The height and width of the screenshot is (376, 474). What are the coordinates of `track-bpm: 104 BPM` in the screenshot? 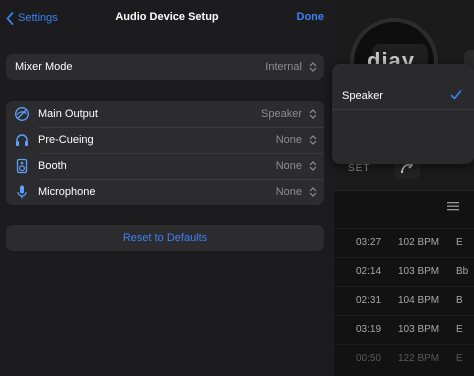 It's located at (419, 300).